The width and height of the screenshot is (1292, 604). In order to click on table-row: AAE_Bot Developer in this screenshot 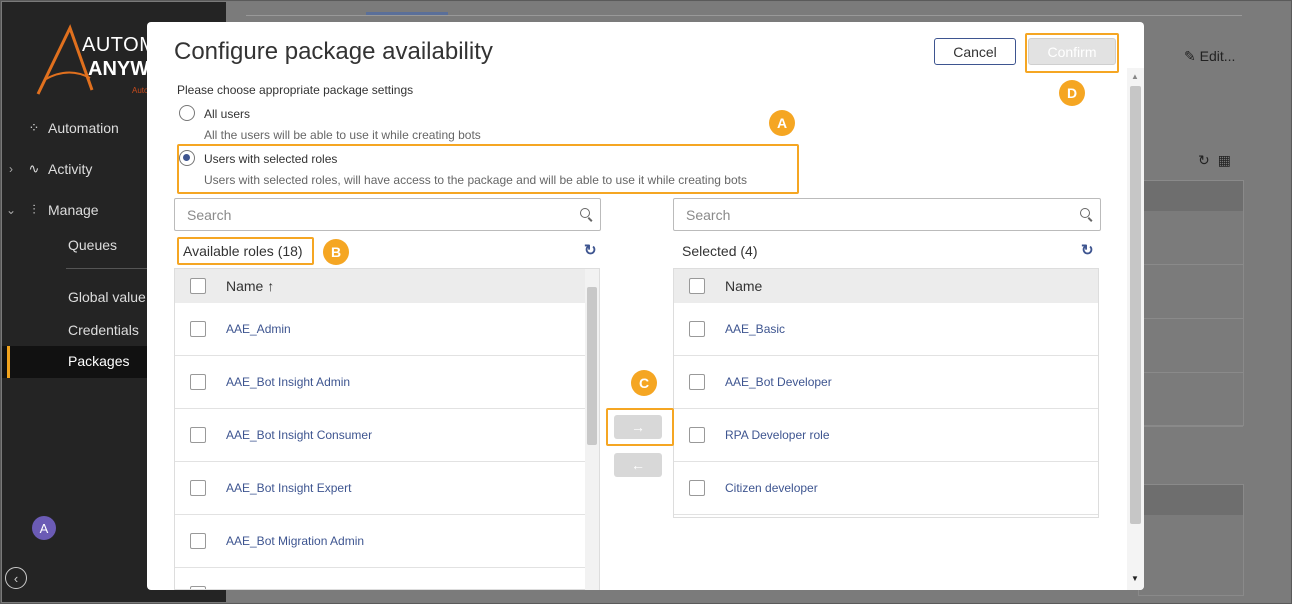, I will do `click(886, 382)`.